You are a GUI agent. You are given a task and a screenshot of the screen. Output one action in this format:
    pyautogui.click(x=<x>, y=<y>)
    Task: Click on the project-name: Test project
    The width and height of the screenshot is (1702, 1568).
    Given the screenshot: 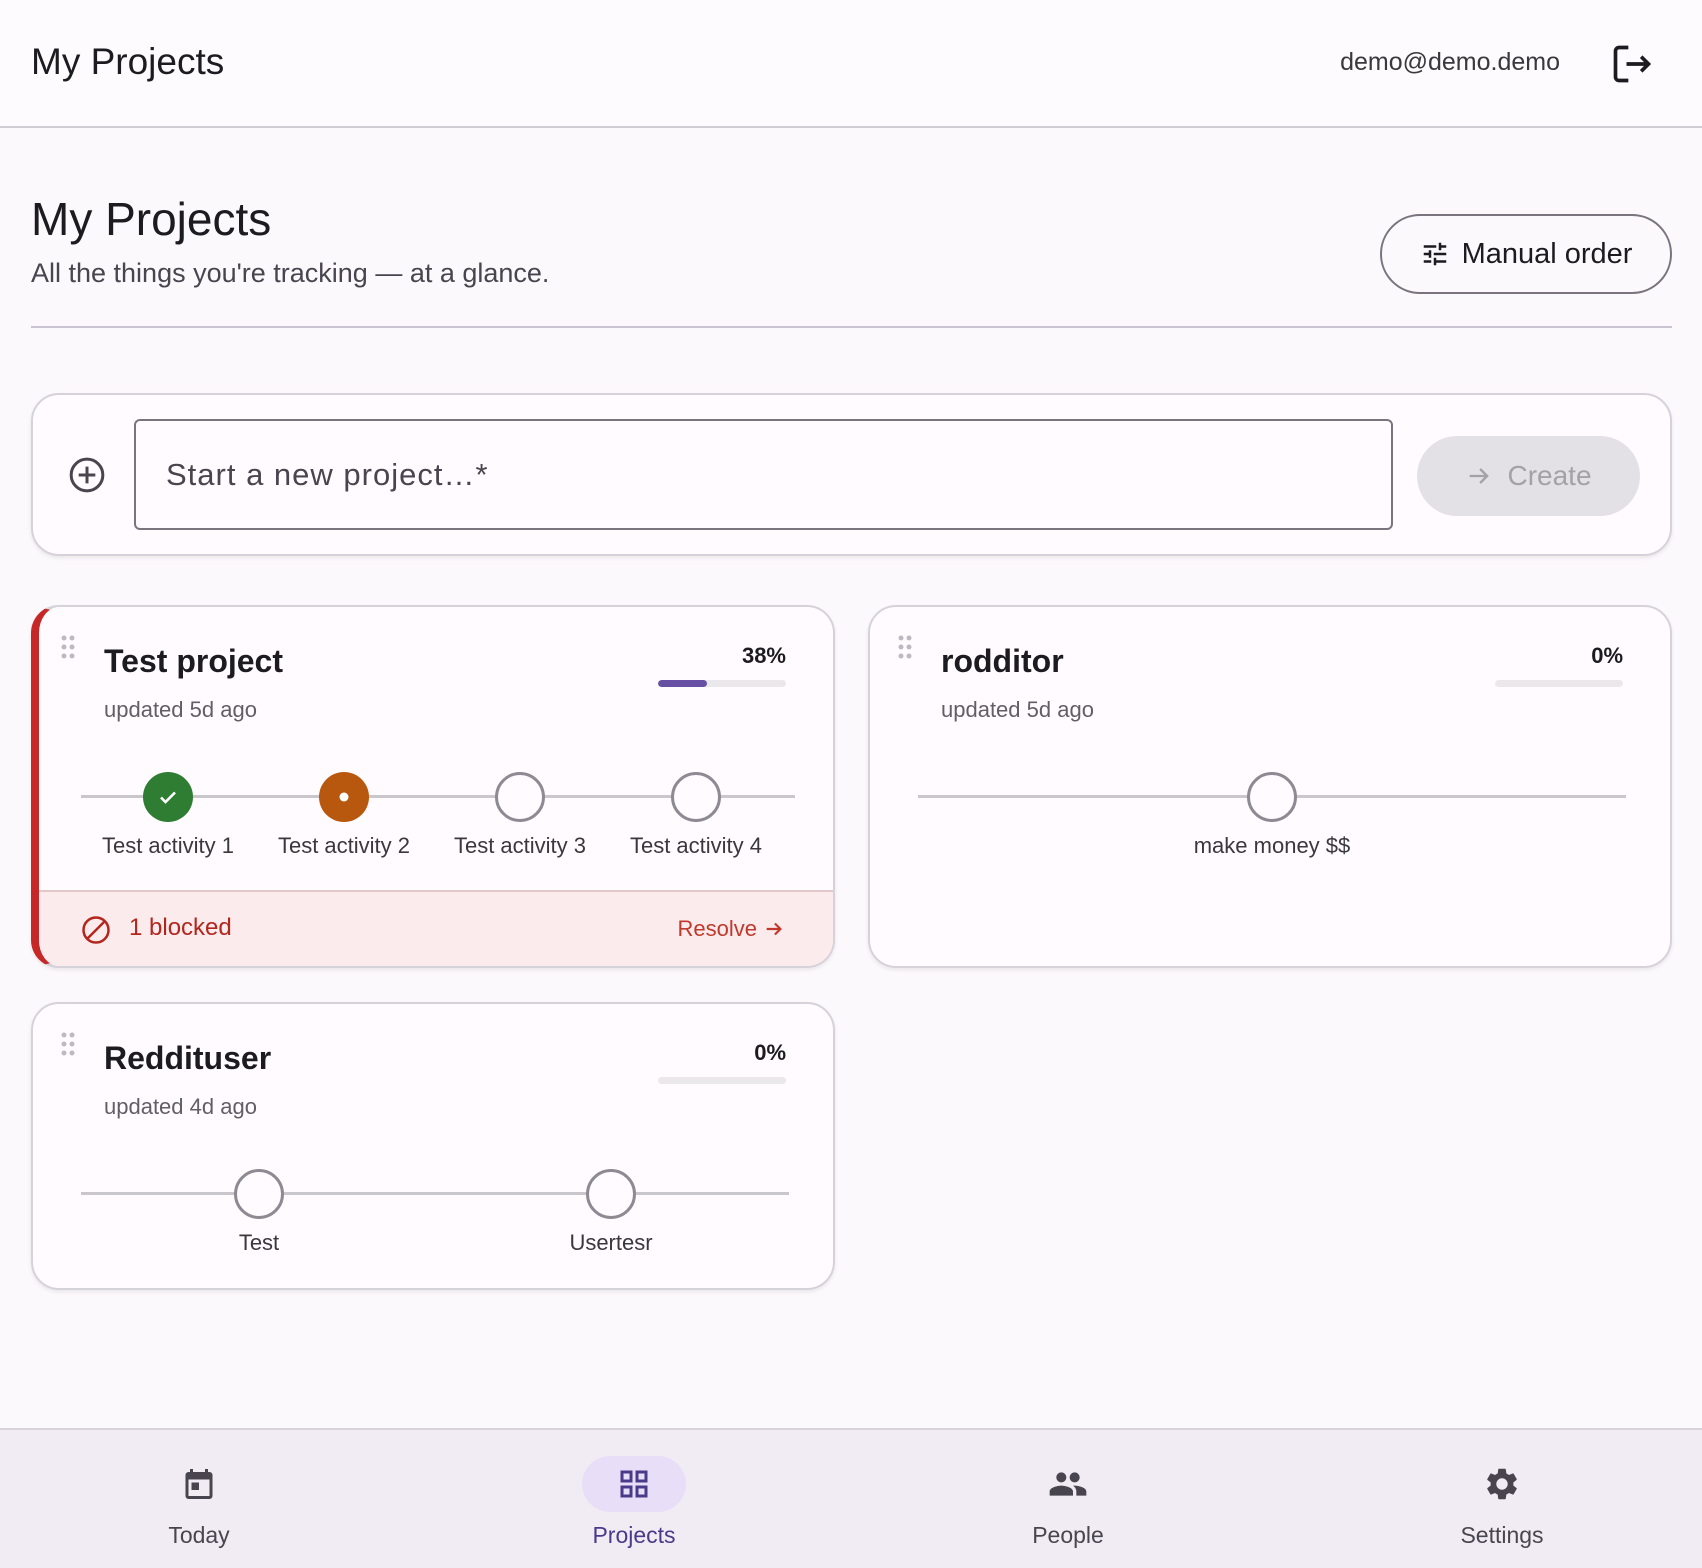 What is the action you would take?
    pyautogui.click(x=193, y=661)
    